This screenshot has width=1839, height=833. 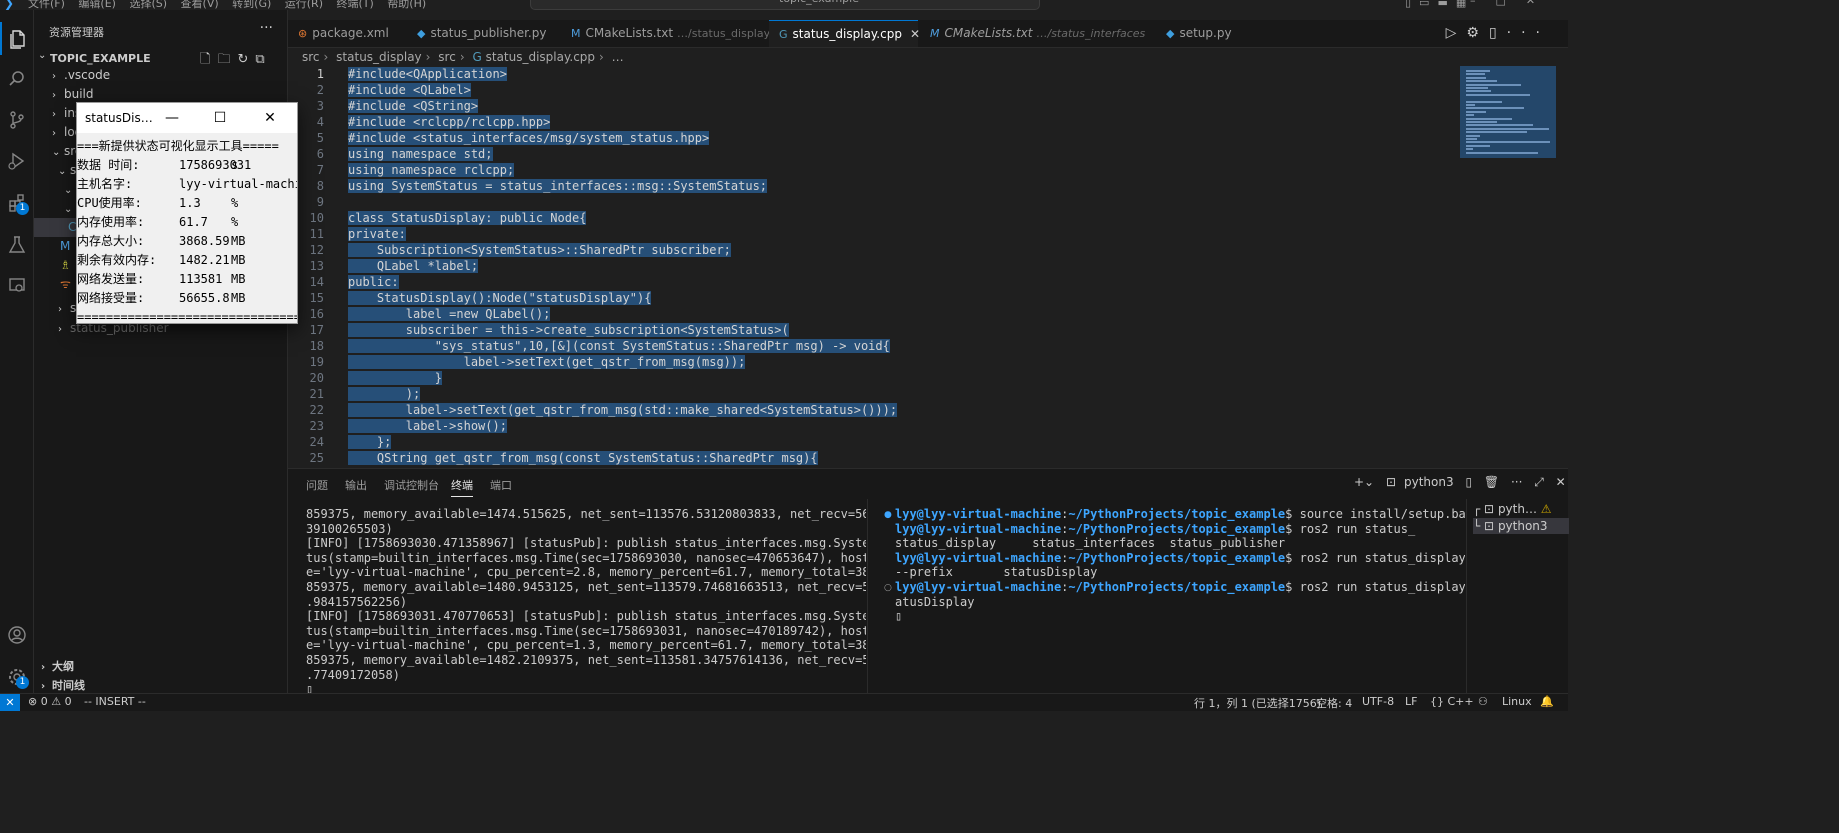 What do you see at coordinates (785, 5) in the screenshot?
I see `command-center-search: topic_example` at bounding box center [785, 5].